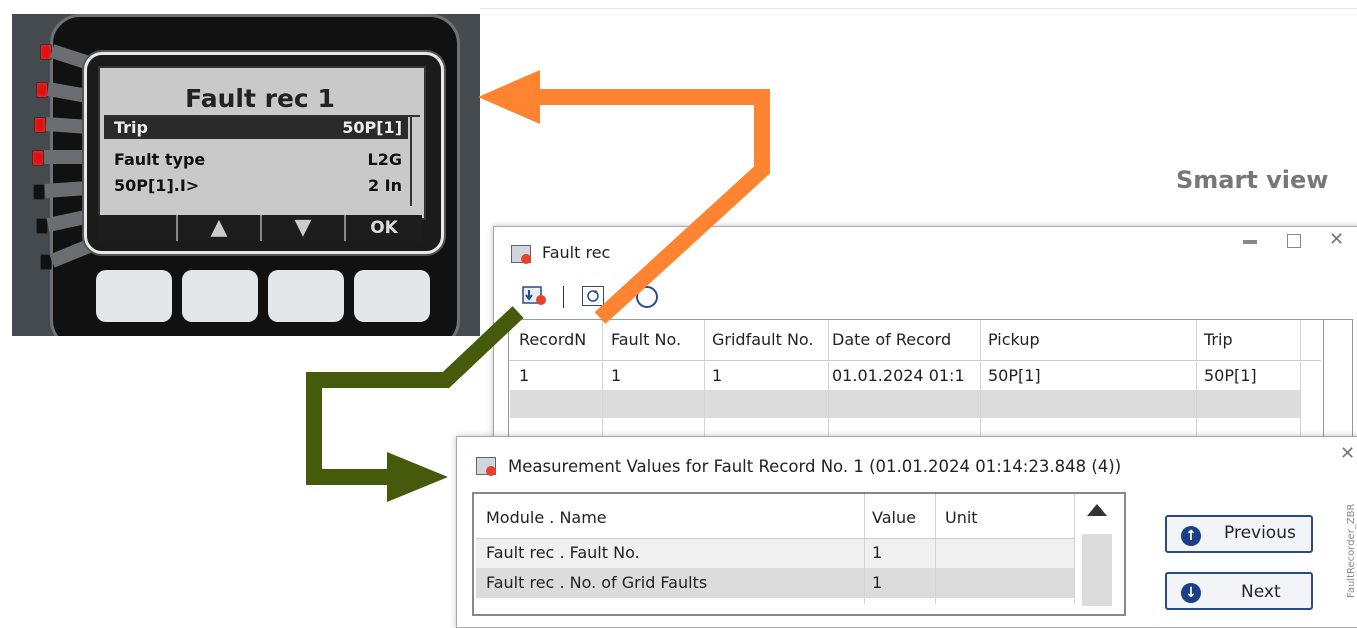 The image size is (1357, 628). What do you see at coordinates (415, 395) in the screenshot?
I see `green-arrow-line` at bounding box center [415, 395].